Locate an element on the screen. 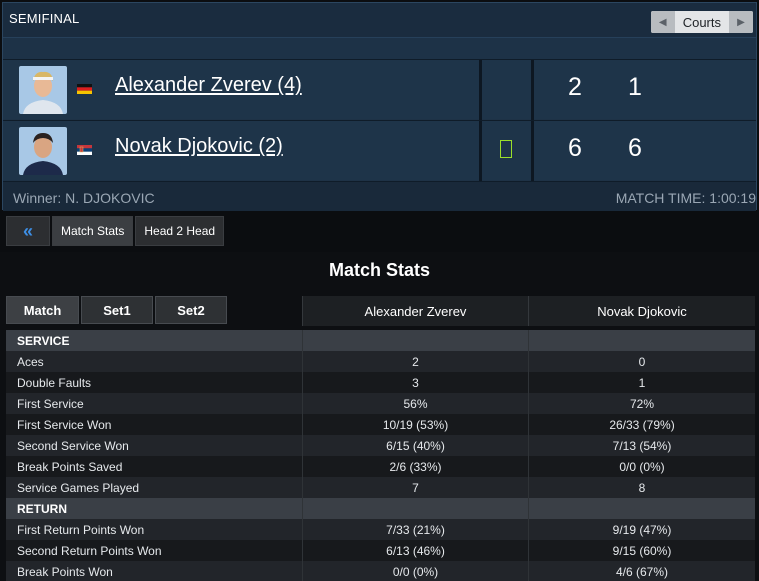  stats-row: First Service 56% 72% is located at coordinates (380, 403).